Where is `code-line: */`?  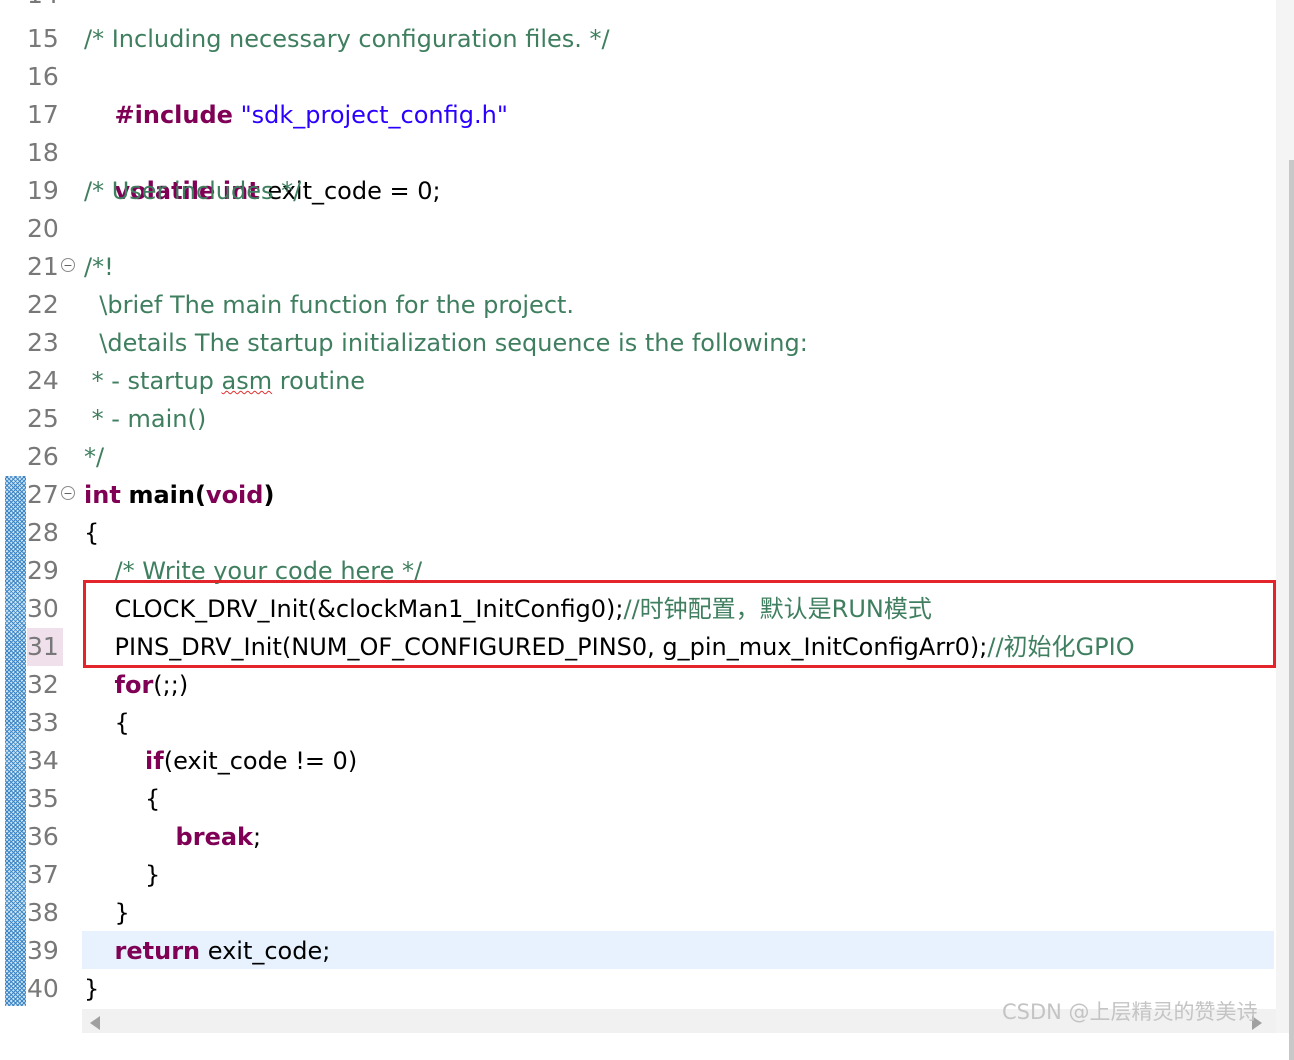 code-line: */ is located at coordinates (94, 457).